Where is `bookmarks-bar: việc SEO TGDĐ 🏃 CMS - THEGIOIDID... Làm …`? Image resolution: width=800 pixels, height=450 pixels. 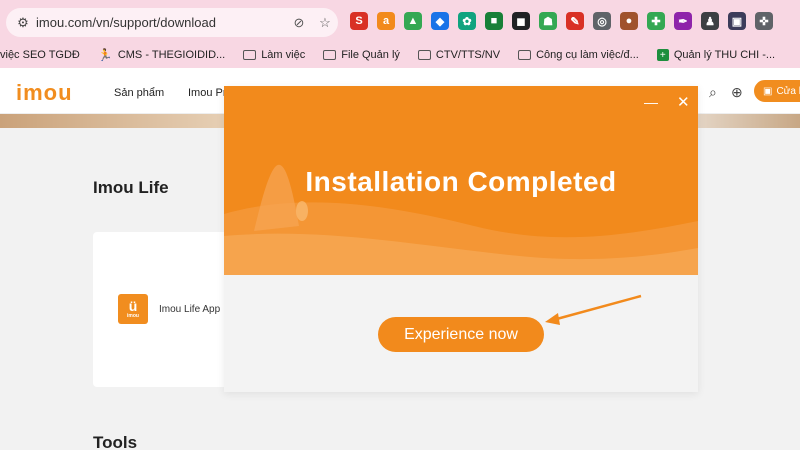
bookmarks-bar: việc SEO TGDĐ 🏃 CMS - THEGIOIDID... Làm … is located at coordinates (400, 55).